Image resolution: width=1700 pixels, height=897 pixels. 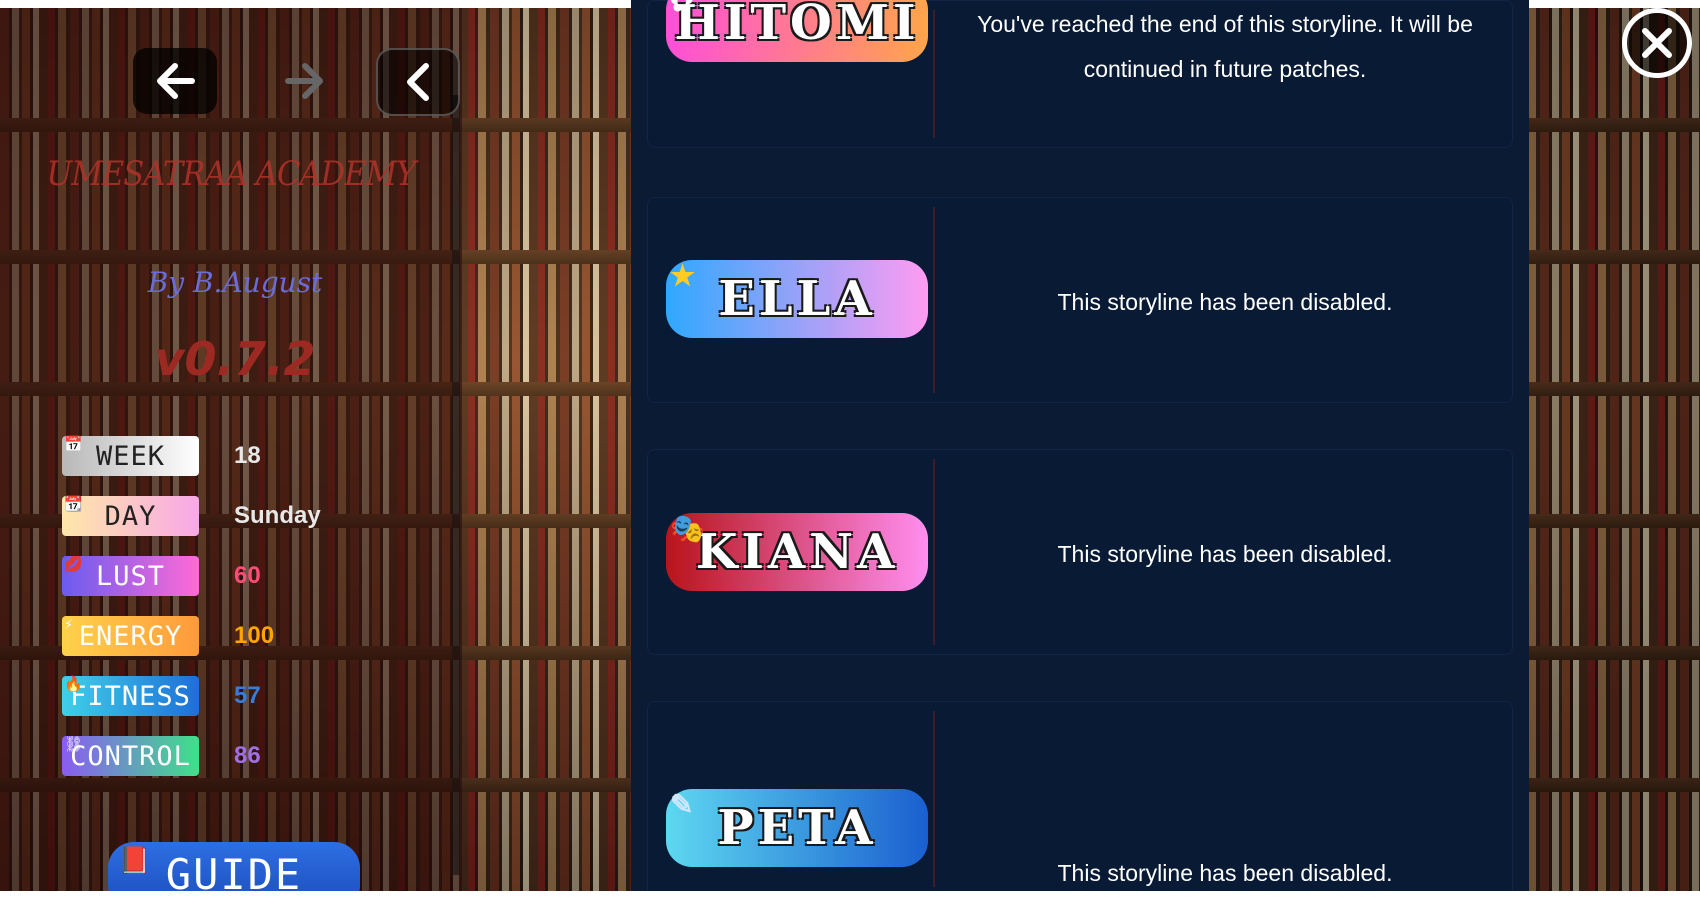 I want to click on stat-label-control: ⛓ CONTROL, so click(x=130, y=756).